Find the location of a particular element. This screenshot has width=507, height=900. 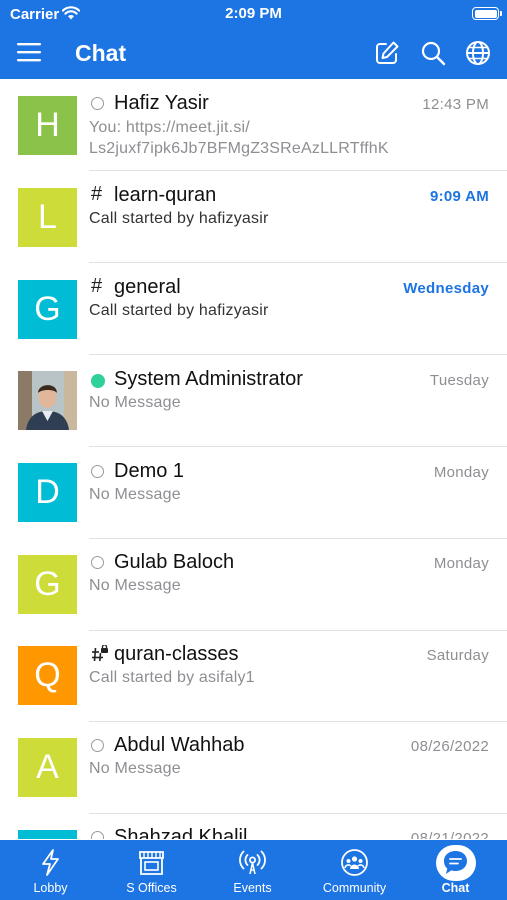

tab-events: Events is located at coordinates (252, 870).